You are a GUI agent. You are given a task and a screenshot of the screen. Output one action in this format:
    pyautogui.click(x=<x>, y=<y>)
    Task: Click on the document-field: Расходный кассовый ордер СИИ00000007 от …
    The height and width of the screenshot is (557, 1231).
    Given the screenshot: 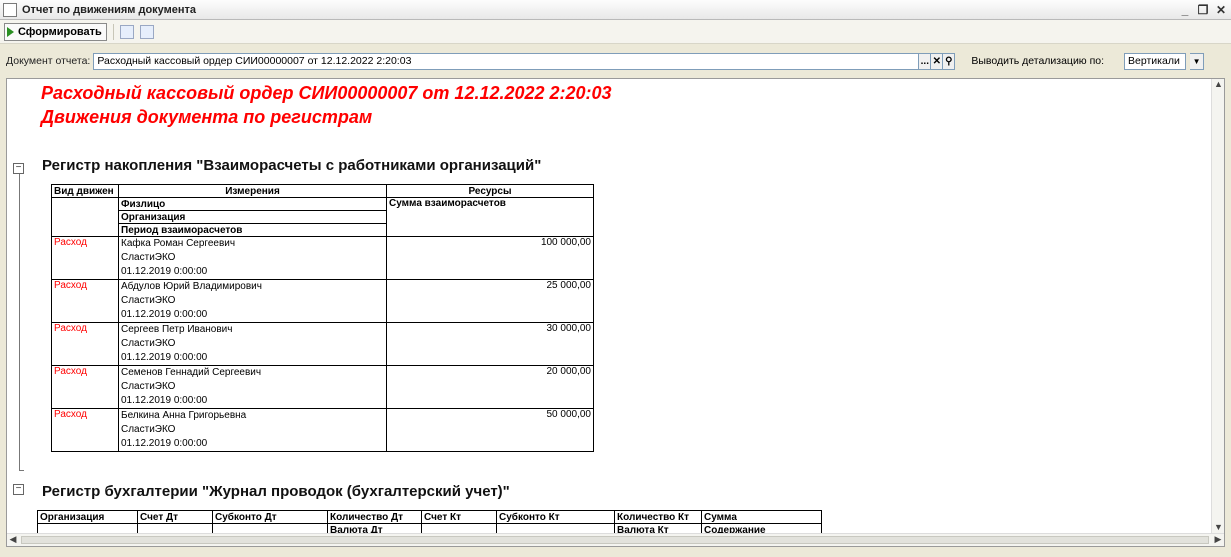 What is the action you would take?
    pyautogui.click(x=506, y=61)
    